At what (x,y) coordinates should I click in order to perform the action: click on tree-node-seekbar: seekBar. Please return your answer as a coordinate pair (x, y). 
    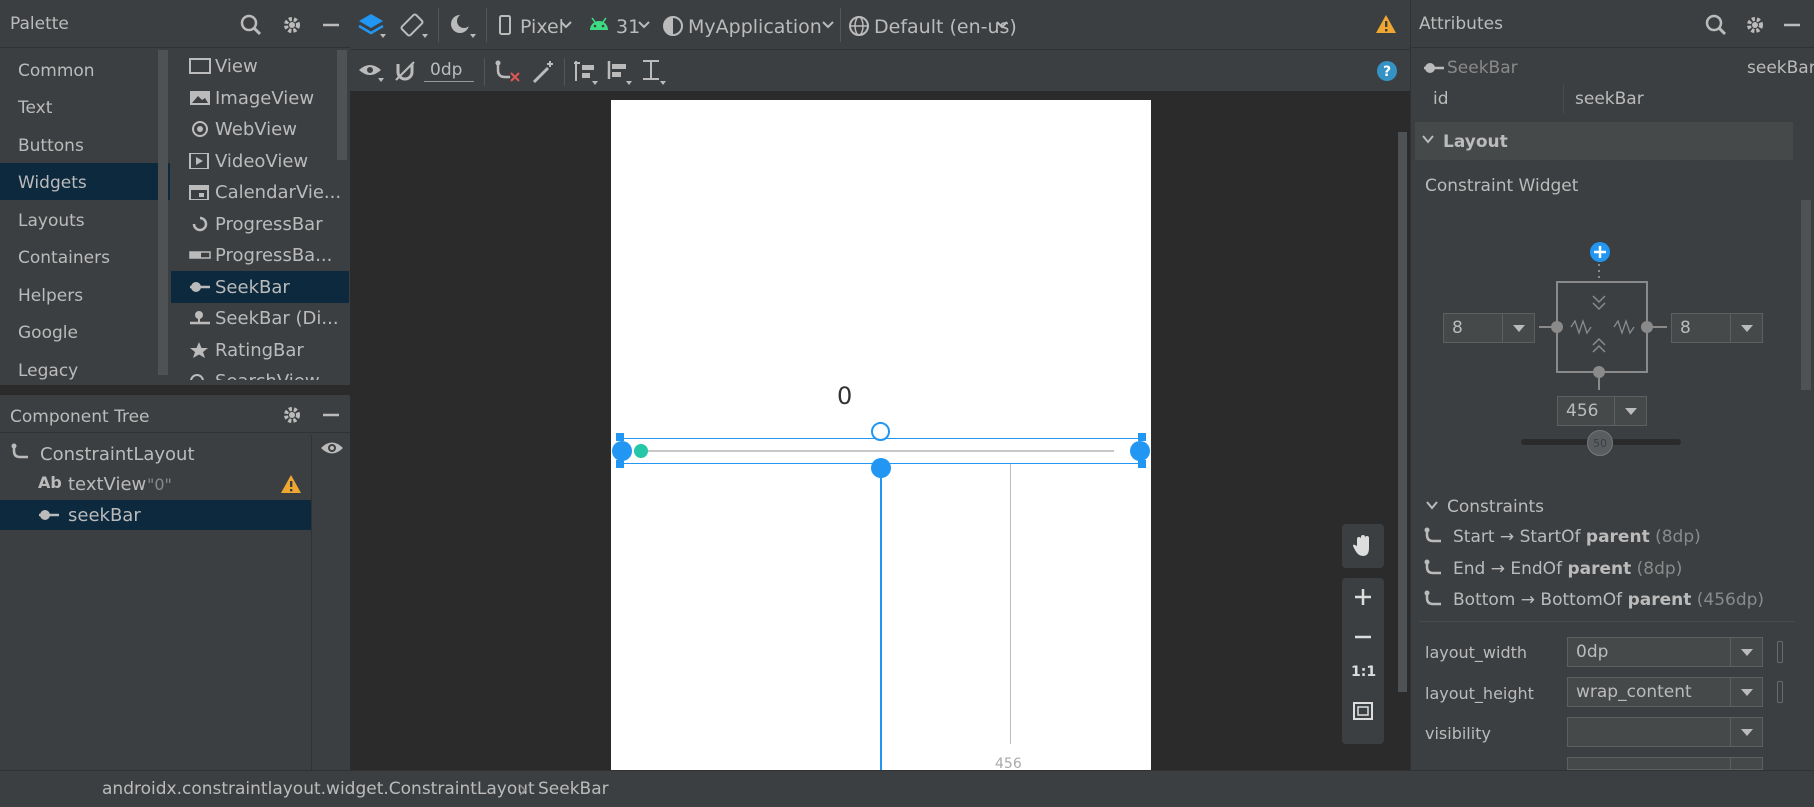
    Looking at the image, I should click on (155, 515).